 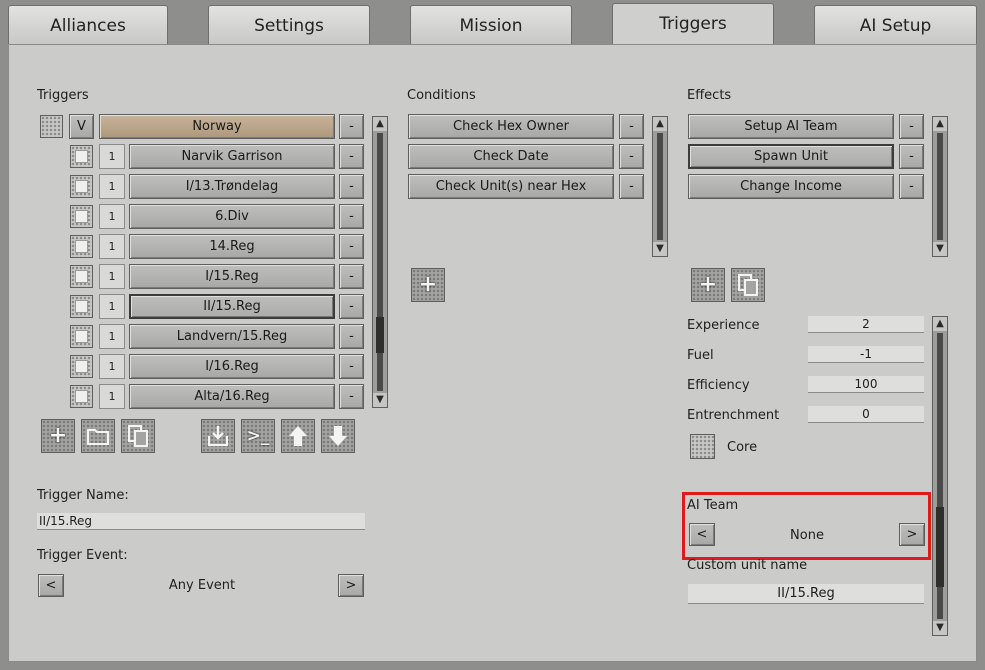 What do you see at coordinates (428, 285) in the screenshot?
I see `add-condition-button: +` at bounding box center [428, 285].